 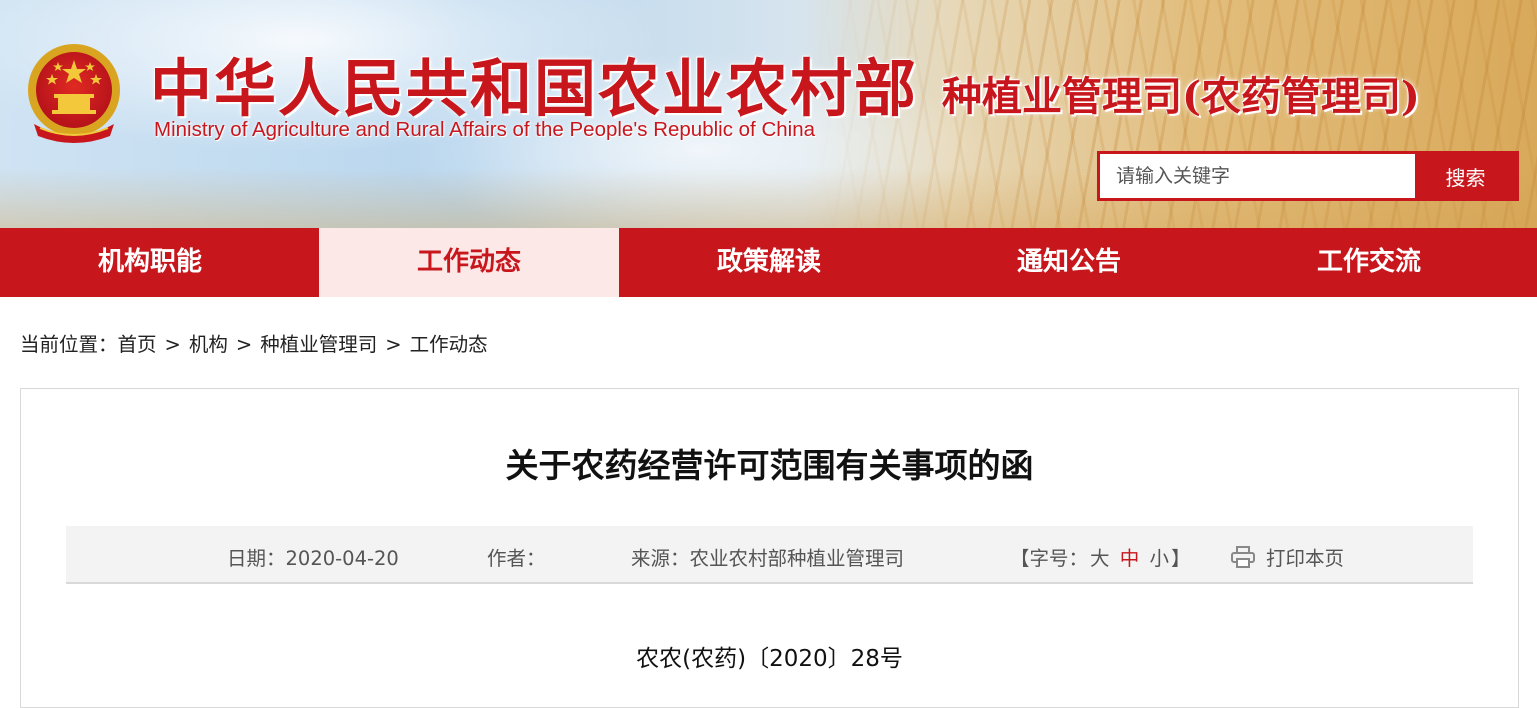 I want to click on search-input, so click(x=1257, y=176).